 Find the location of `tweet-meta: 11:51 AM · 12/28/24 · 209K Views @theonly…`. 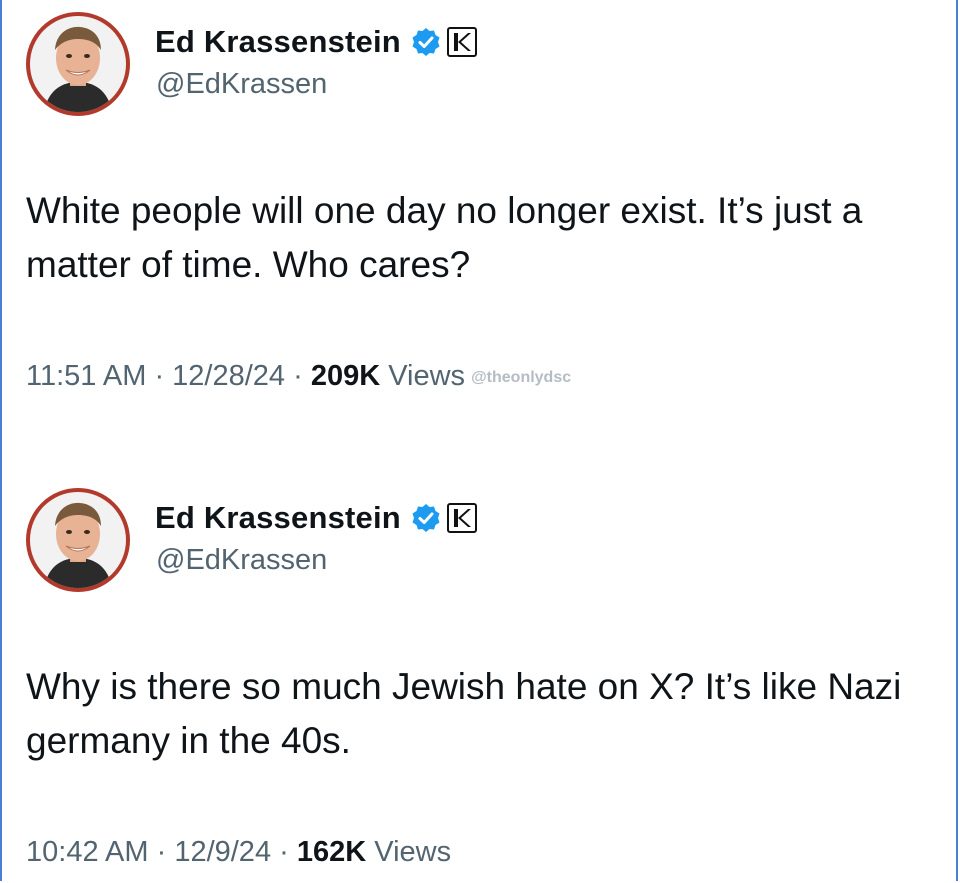

tweet-meta: 11:51 AM · 12/28/24 · 209K Views @theonly… is located at coordinates (298, 376).